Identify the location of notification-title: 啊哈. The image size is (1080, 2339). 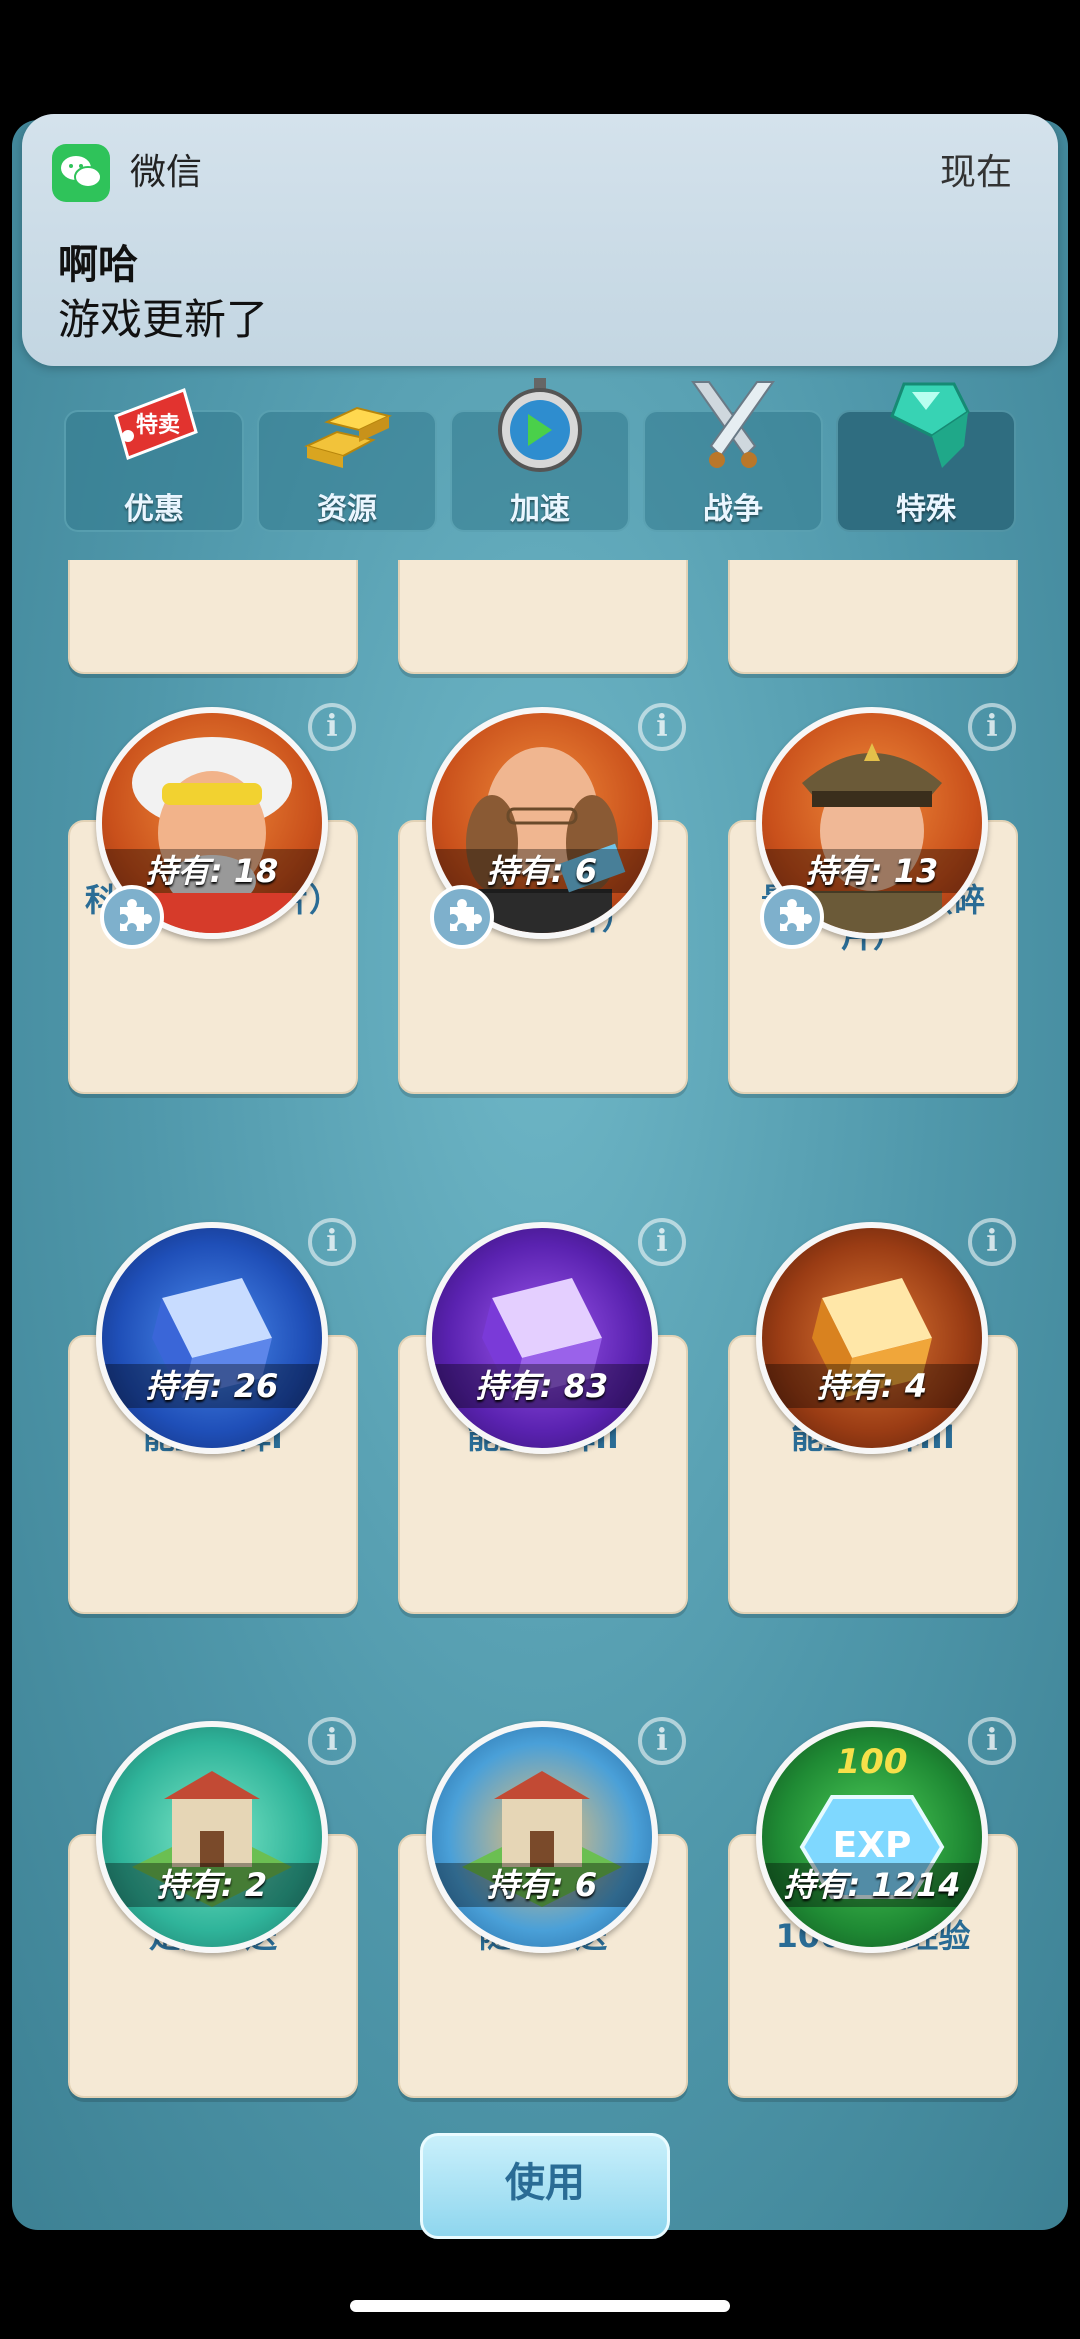
(98, 265).